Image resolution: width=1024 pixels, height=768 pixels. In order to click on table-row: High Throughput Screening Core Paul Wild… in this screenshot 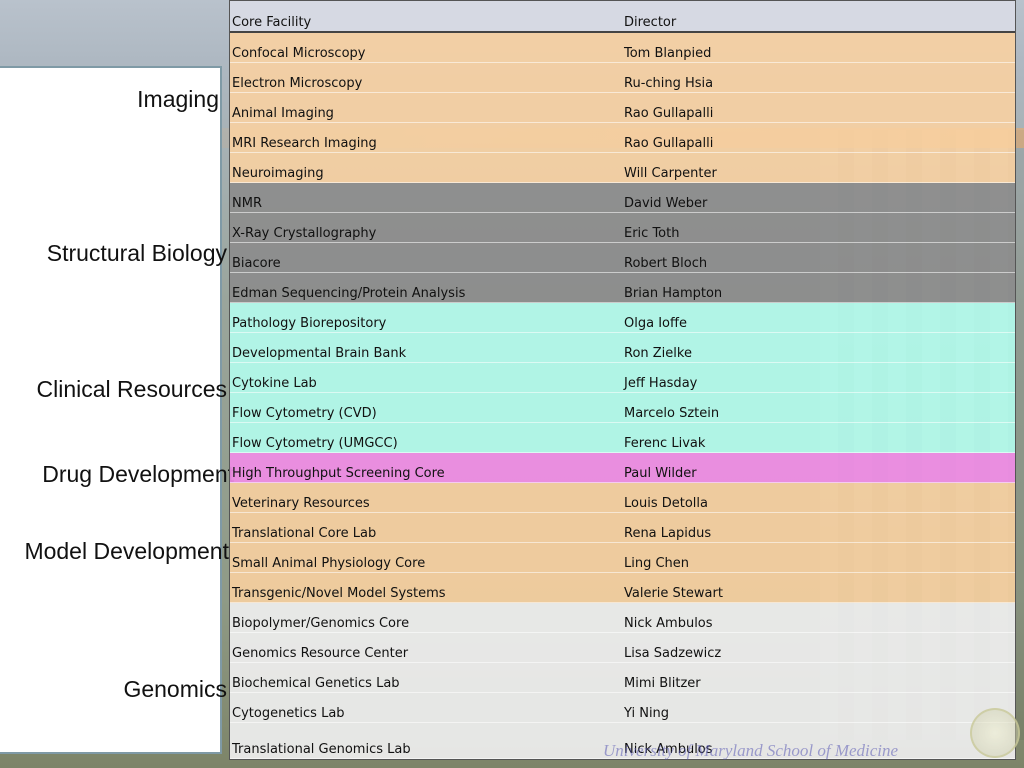, I will do `click(622, 468)`.